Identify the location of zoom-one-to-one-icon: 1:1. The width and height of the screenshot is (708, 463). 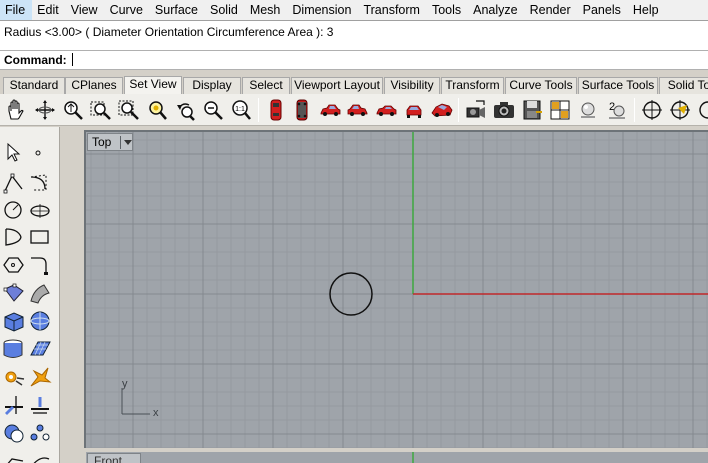
(241, 110).